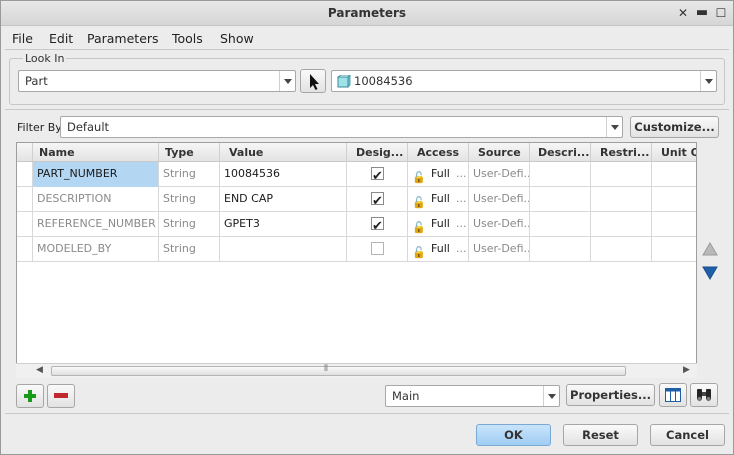 The image size is (734, 455). Describe the element at coordinates (524, 81) in the screenshot. I see `look-in-item-select: 10084536` at that location.